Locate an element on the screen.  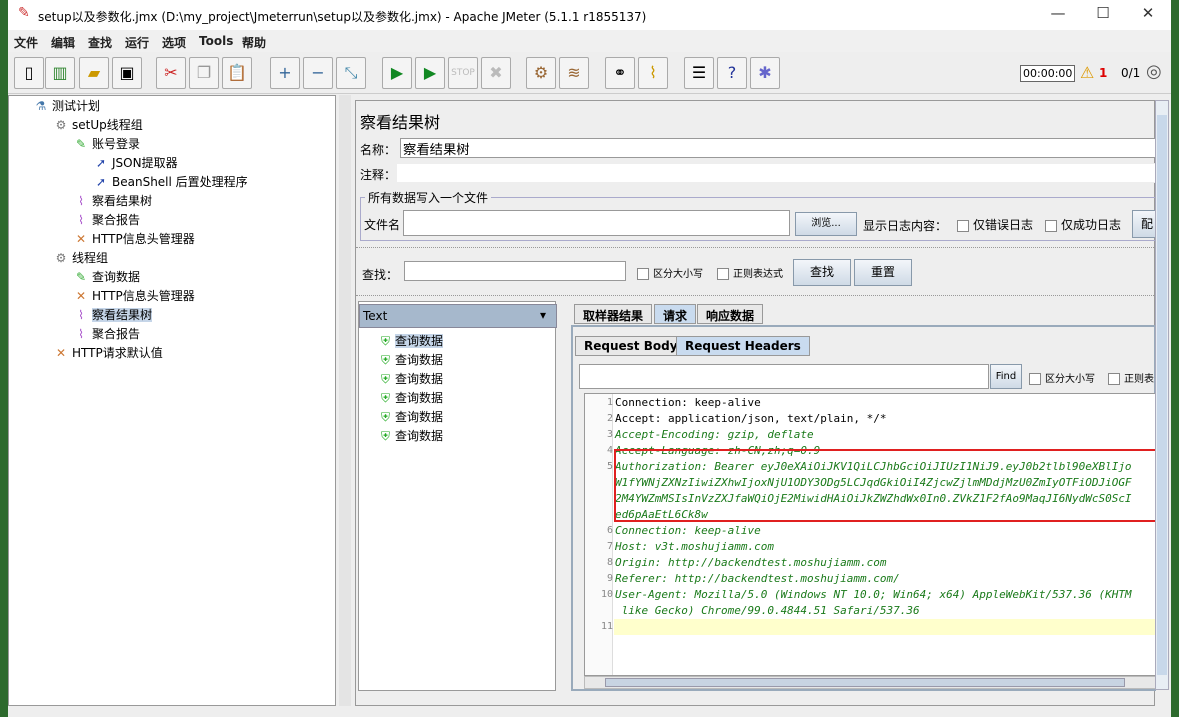
tree-node-label: 测试计划 is located at coordinates (76, 106).